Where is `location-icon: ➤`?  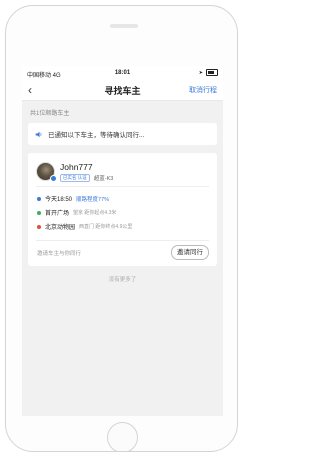 location-icon: ➤ is located at coordinates (200, 72).